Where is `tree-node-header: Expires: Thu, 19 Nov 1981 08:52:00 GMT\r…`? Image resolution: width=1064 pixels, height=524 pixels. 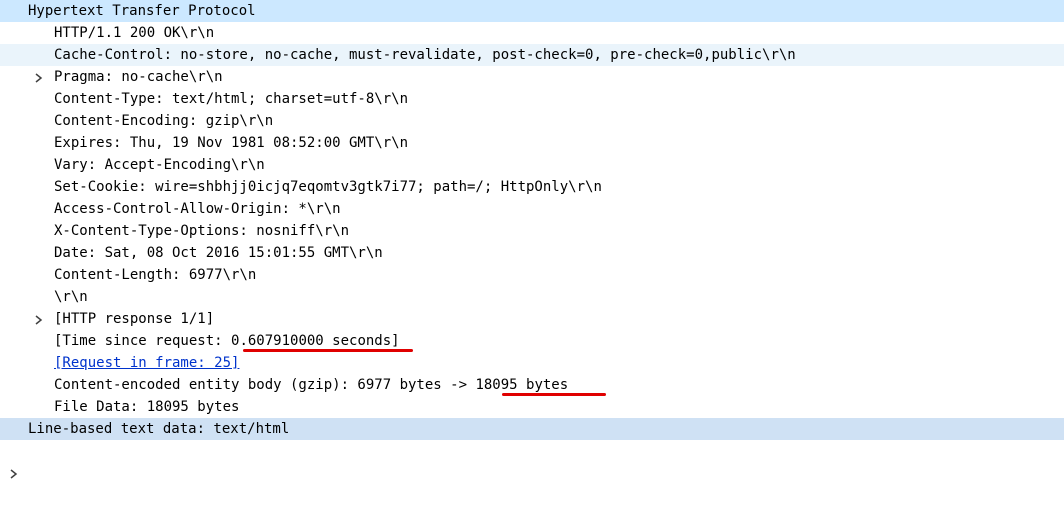 tree-node-header: Expires: Thu, 19 Nov 1981 08:52:00 GMT\r… is located at coordinates (532, 143).